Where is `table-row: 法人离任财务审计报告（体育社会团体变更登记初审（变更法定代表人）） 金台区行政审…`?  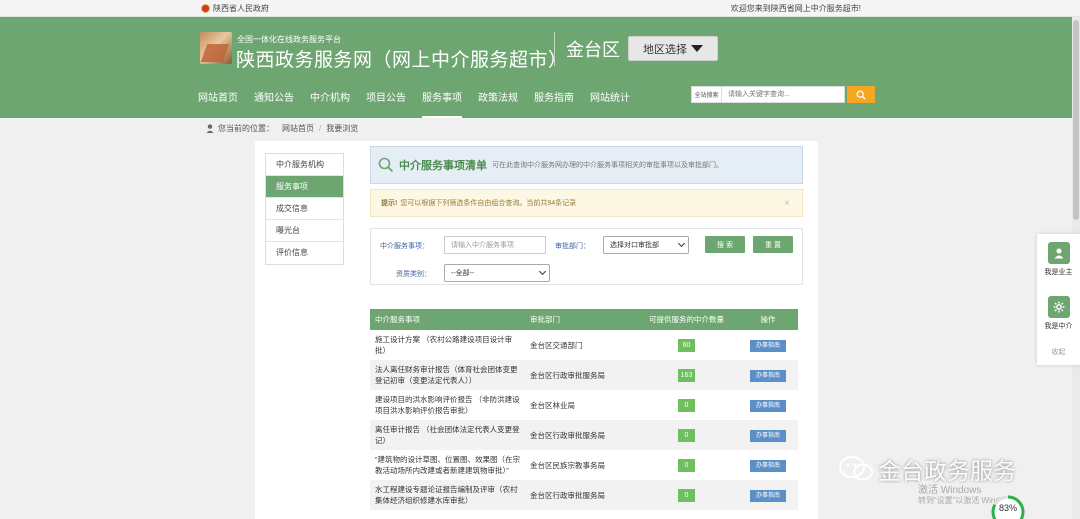
table-row: 法人离任财务审计报告（体育社会团体变更登记初审（变更法定代表人）） 金台区行政审… is located at coordinates (584, 375).